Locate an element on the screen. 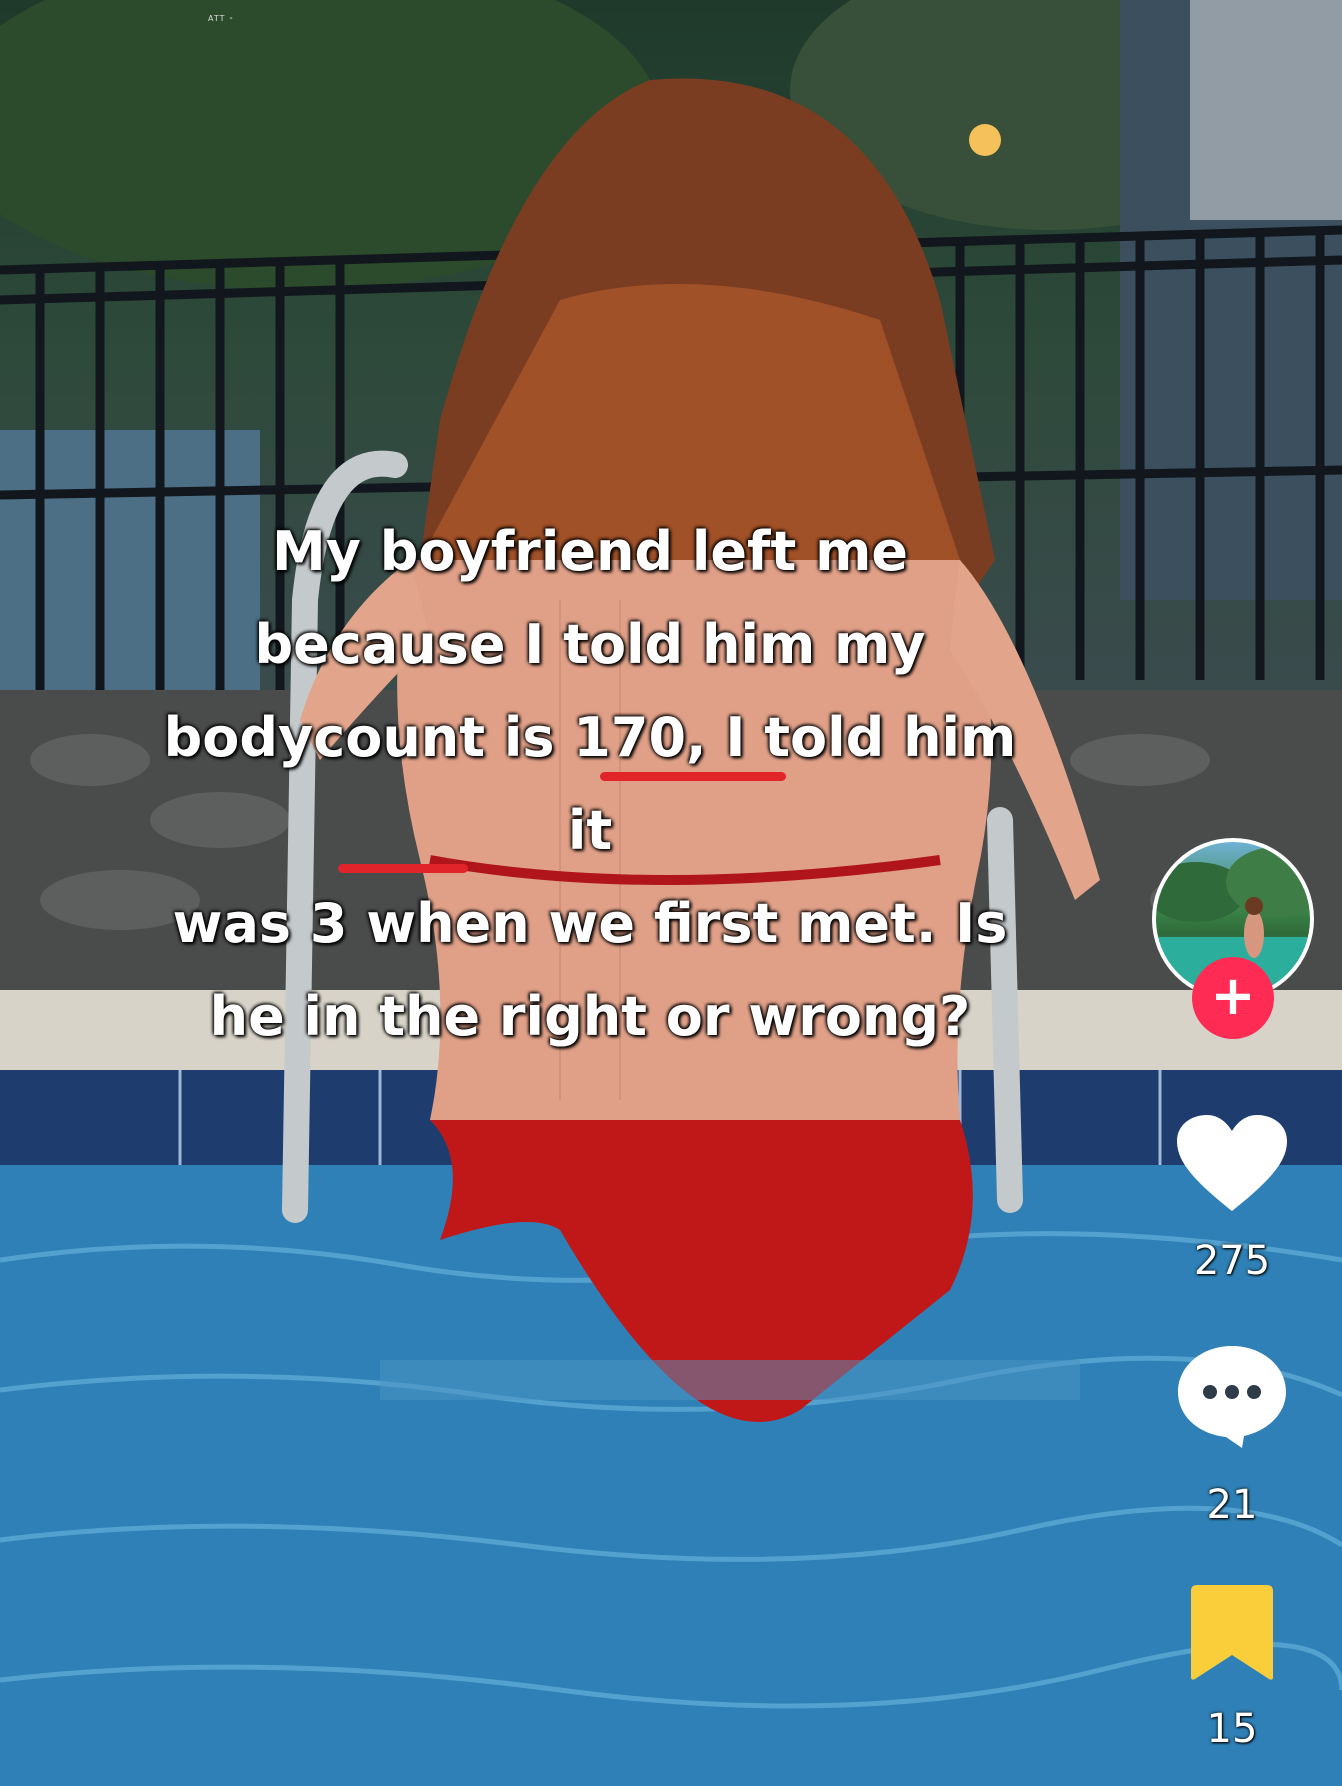 Image resolution: width=1342 pixels, height=1786 pixels. saves-count: 15 is located at coordinates (1232, 1729).